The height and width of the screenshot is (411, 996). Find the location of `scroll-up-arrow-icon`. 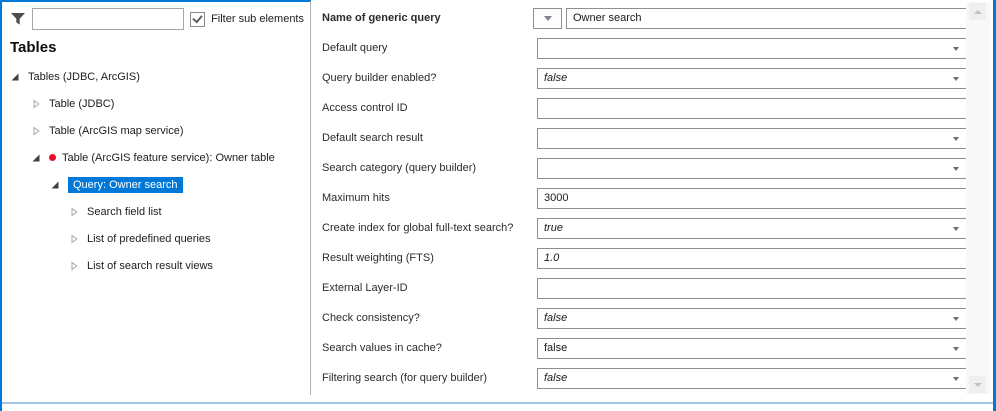

scroll-up-arrow-icon is located at coordinates (977, 11).